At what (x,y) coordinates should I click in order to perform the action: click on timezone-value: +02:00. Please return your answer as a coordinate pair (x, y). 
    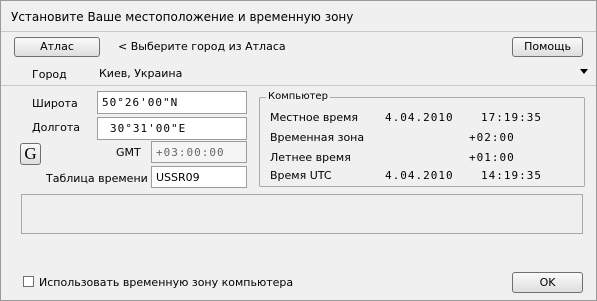
    Looking at the image, I should click on (492, 137).